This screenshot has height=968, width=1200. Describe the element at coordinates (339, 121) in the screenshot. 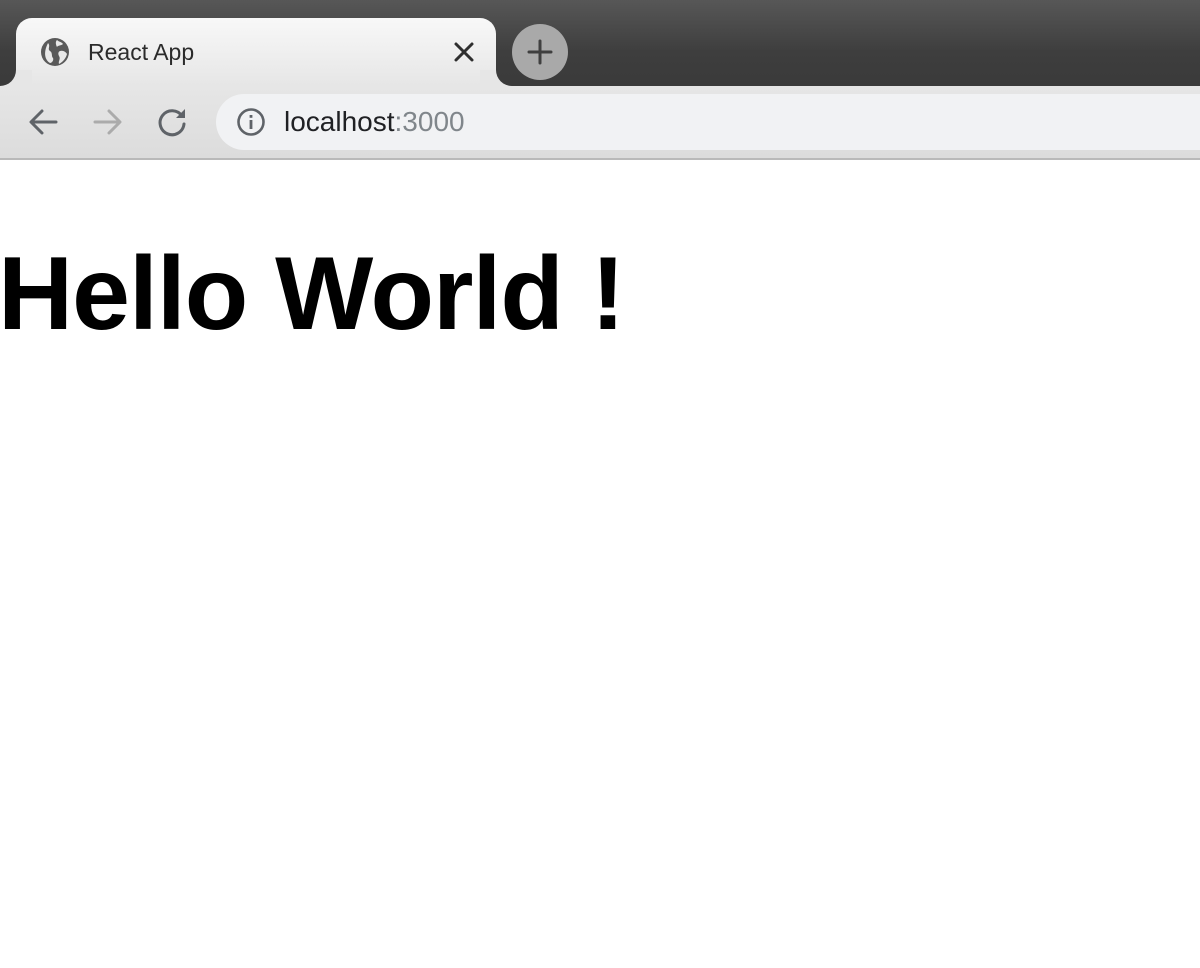

I see `url-host: localhost` at that location.